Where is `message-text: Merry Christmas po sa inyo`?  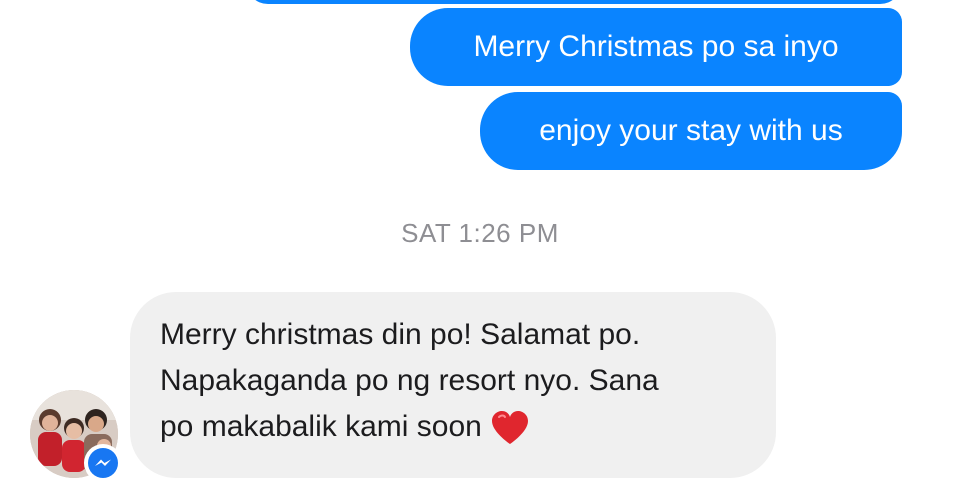
message-text: Merry Christmas po sa inyo is located at coordinates (656, 46).